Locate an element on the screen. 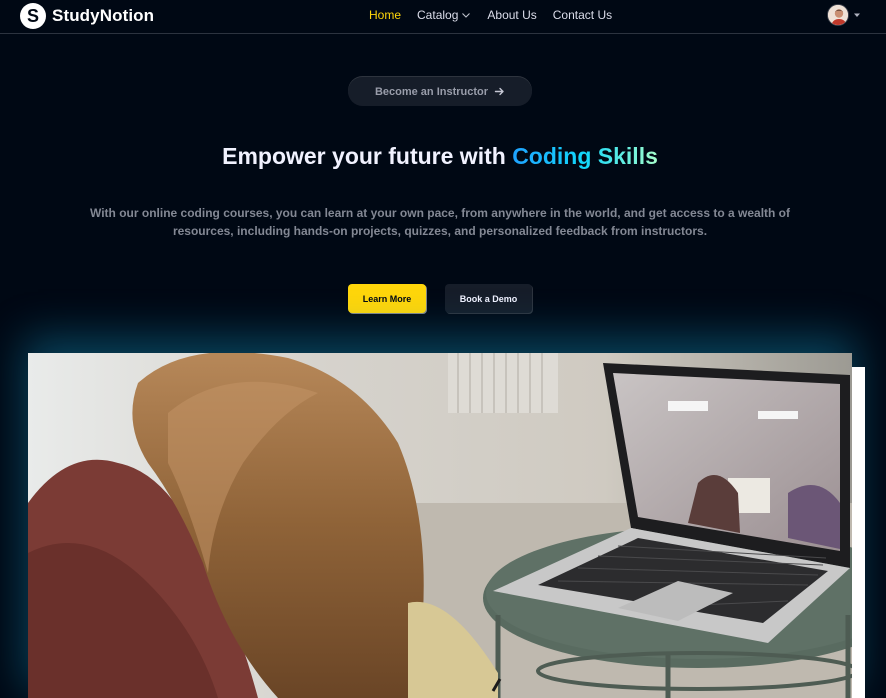 This screenshot has height=698, width=886. book-a-demo-label: Book a Demo is located at coordinates (488, 298).